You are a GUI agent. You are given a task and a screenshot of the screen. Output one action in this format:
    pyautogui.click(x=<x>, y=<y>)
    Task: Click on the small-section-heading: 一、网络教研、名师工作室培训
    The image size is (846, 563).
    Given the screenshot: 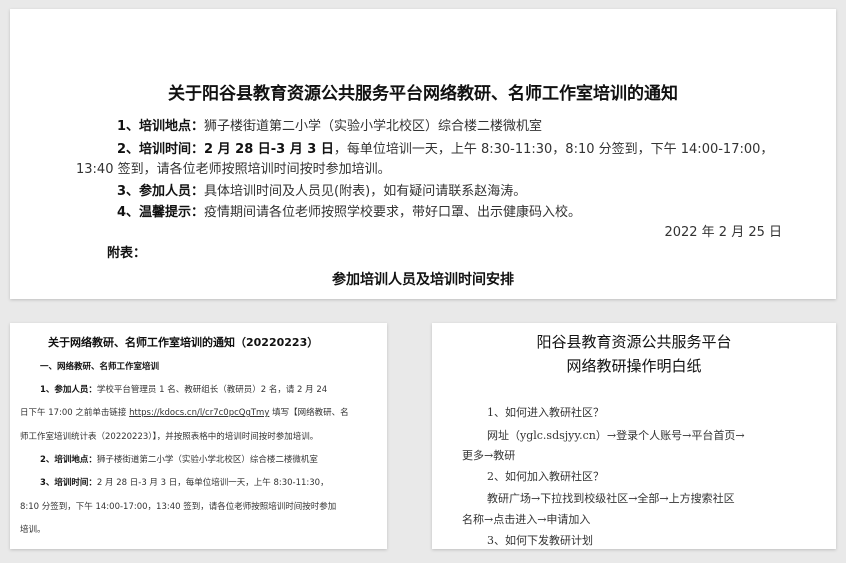 What is the action you would take?
    pyautogui.click(x=99, y=366)
    